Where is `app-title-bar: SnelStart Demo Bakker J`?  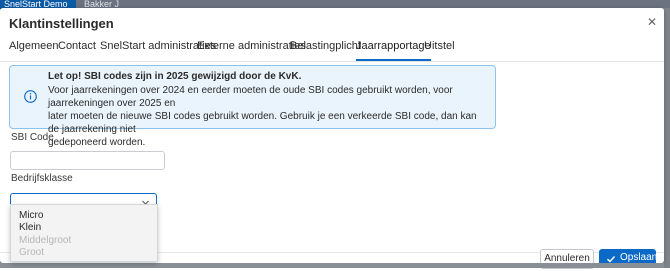
app-title-bar: SnelStart Demo Bakker J is located at coordinates (335, 4).